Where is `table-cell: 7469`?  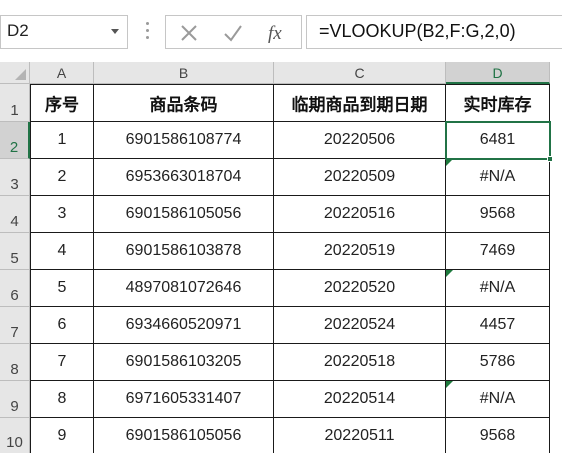
table-cell: 7469 is located at coordinates (498, 251).